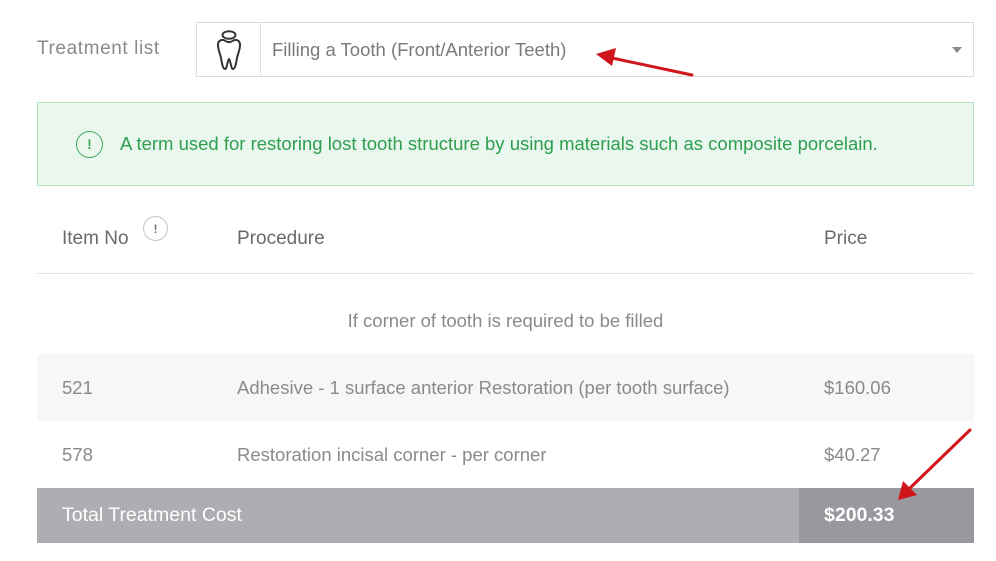 The height and width of the screenshot is (561, 996). What do you see at coordinates (152, 515) in the screenshot?
I see `total-label: Total Treatment Cost` at bounding box center [152, 515].